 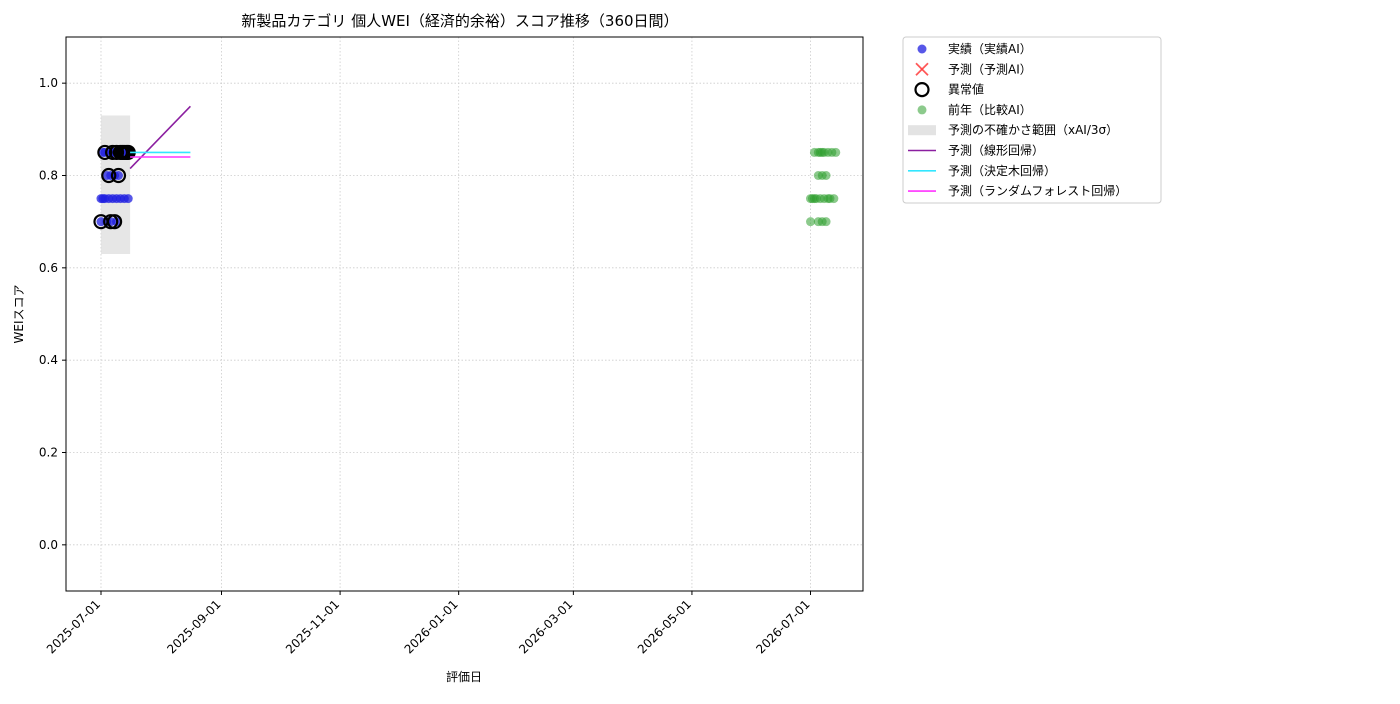 What do you see at coordinates (990, 109) in the screenshot?
I see `legend-label: 前年（比較AI）` at bounding box center [990, 109].